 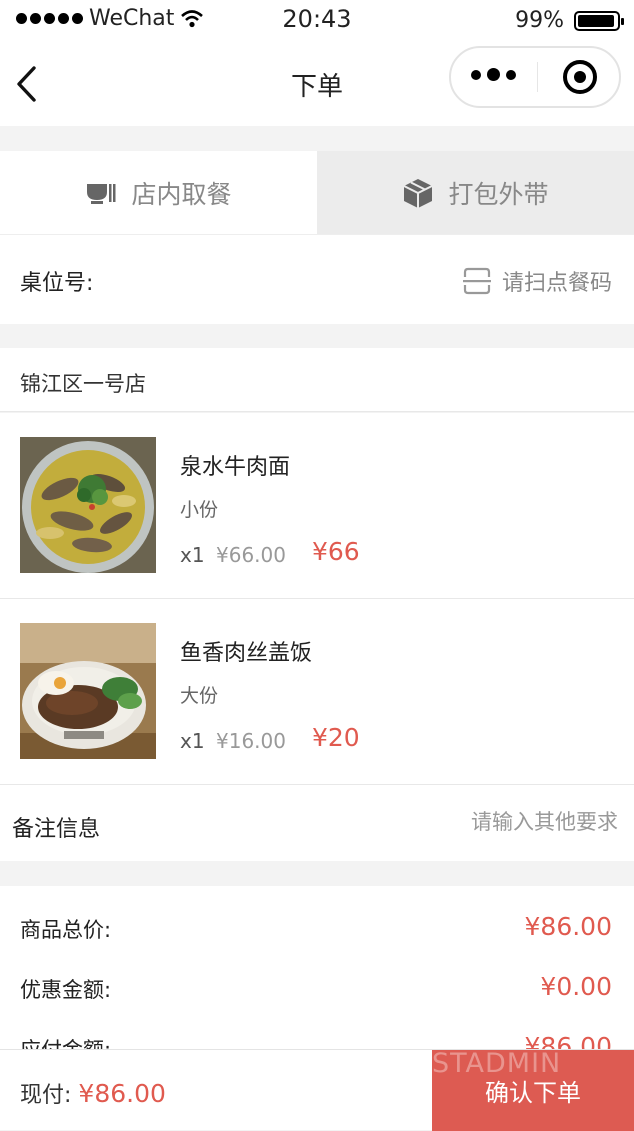 I want to click on box-icon, so click(x=418, y=193).